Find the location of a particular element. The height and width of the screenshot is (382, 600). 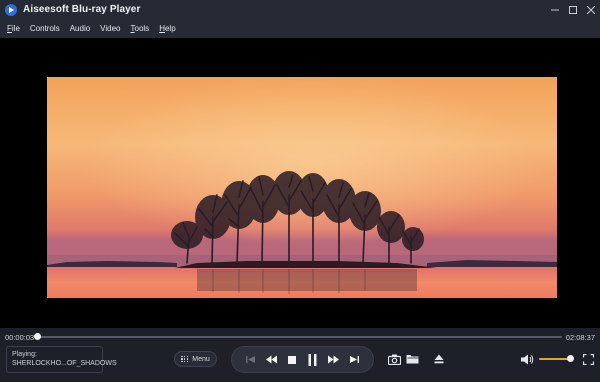

menu-button: Menu is located at coordinates (195, 359).